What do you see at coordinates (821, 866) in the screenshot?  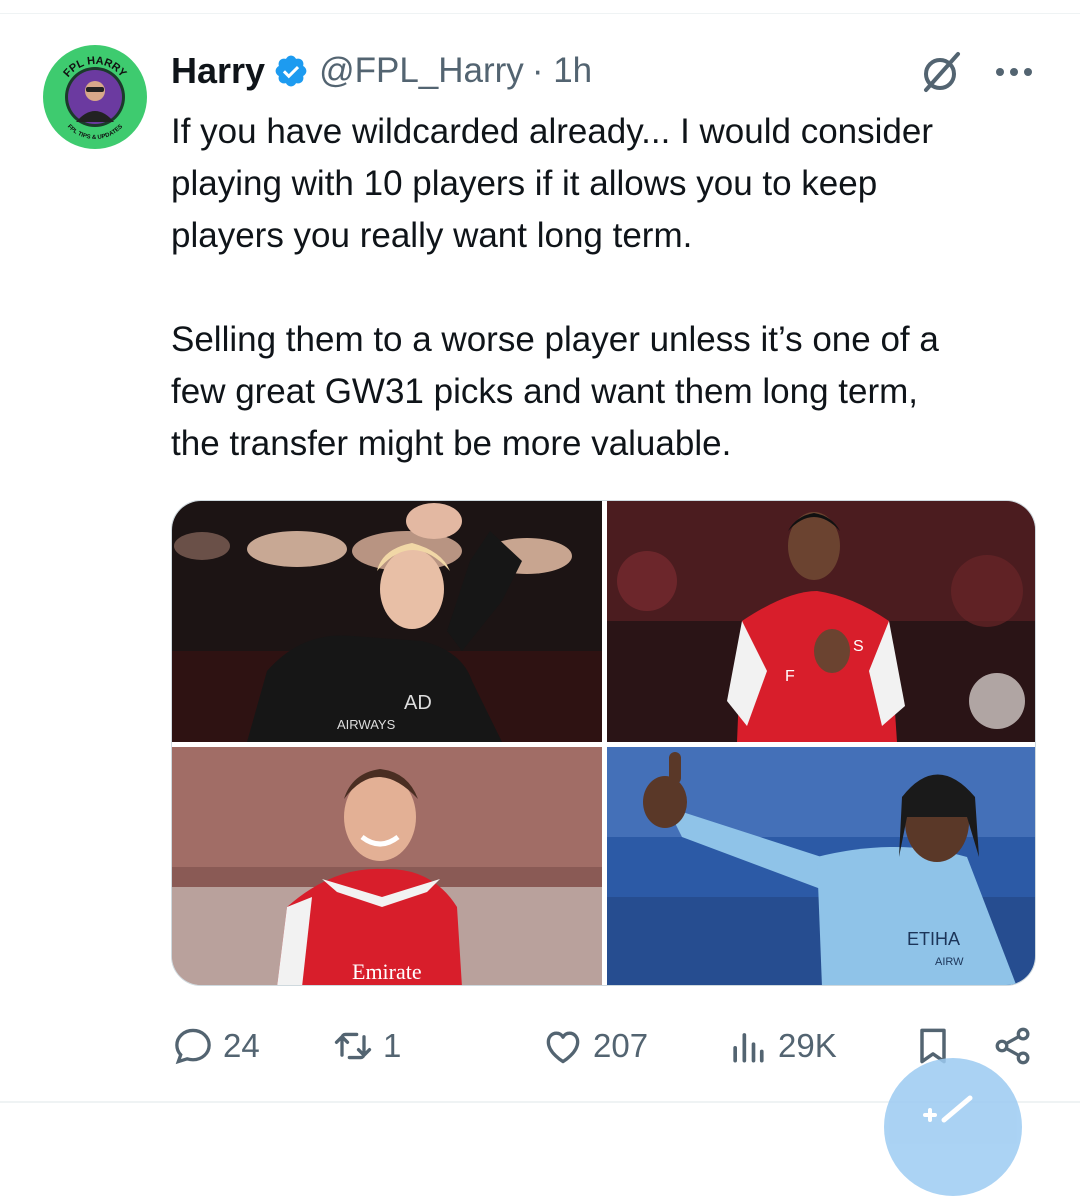 I see `photo-4: ETIHA AIRW` at bounding box center [821, 866].